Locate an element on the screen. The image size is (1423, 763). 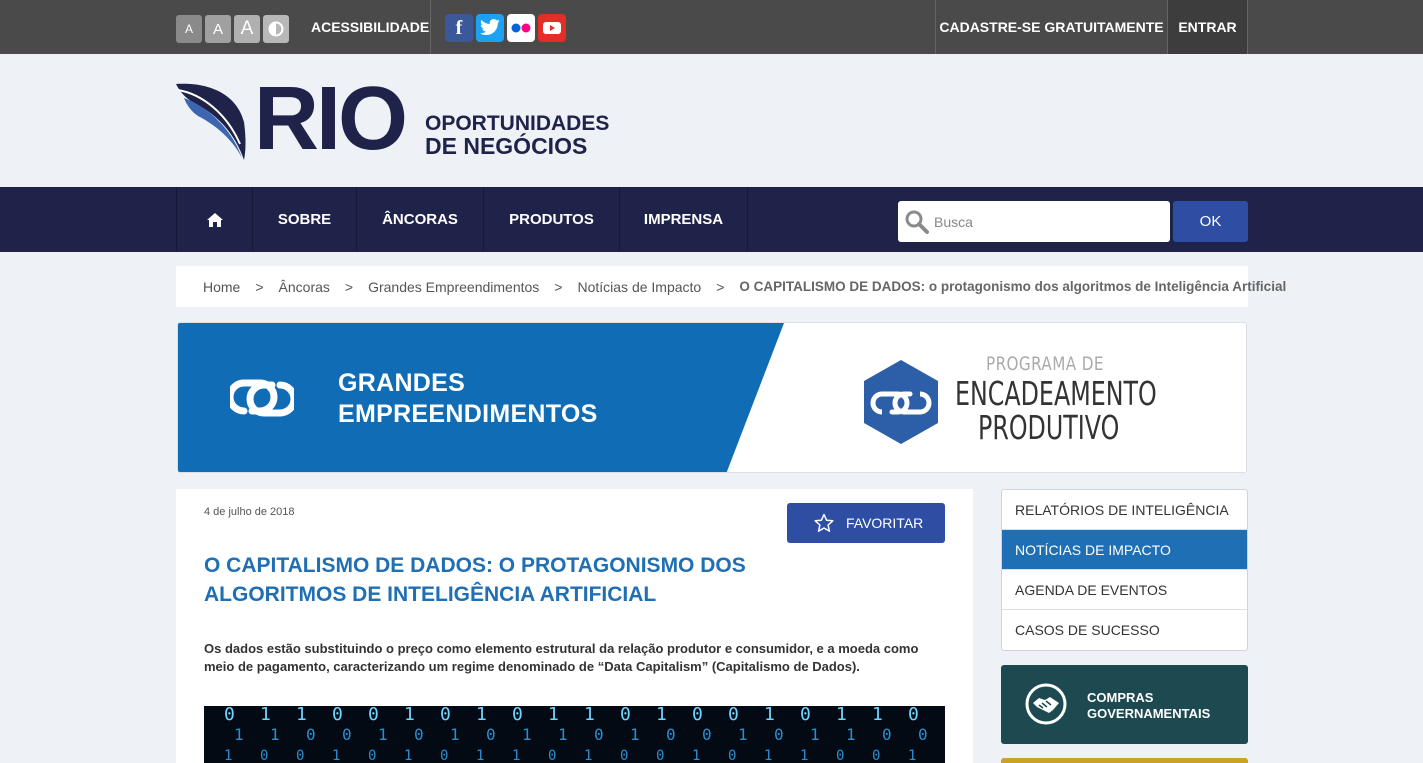
breadcrumb-grandes-empreendimentos: Grandes Empreendimentos is located at coordinates (453, 287).